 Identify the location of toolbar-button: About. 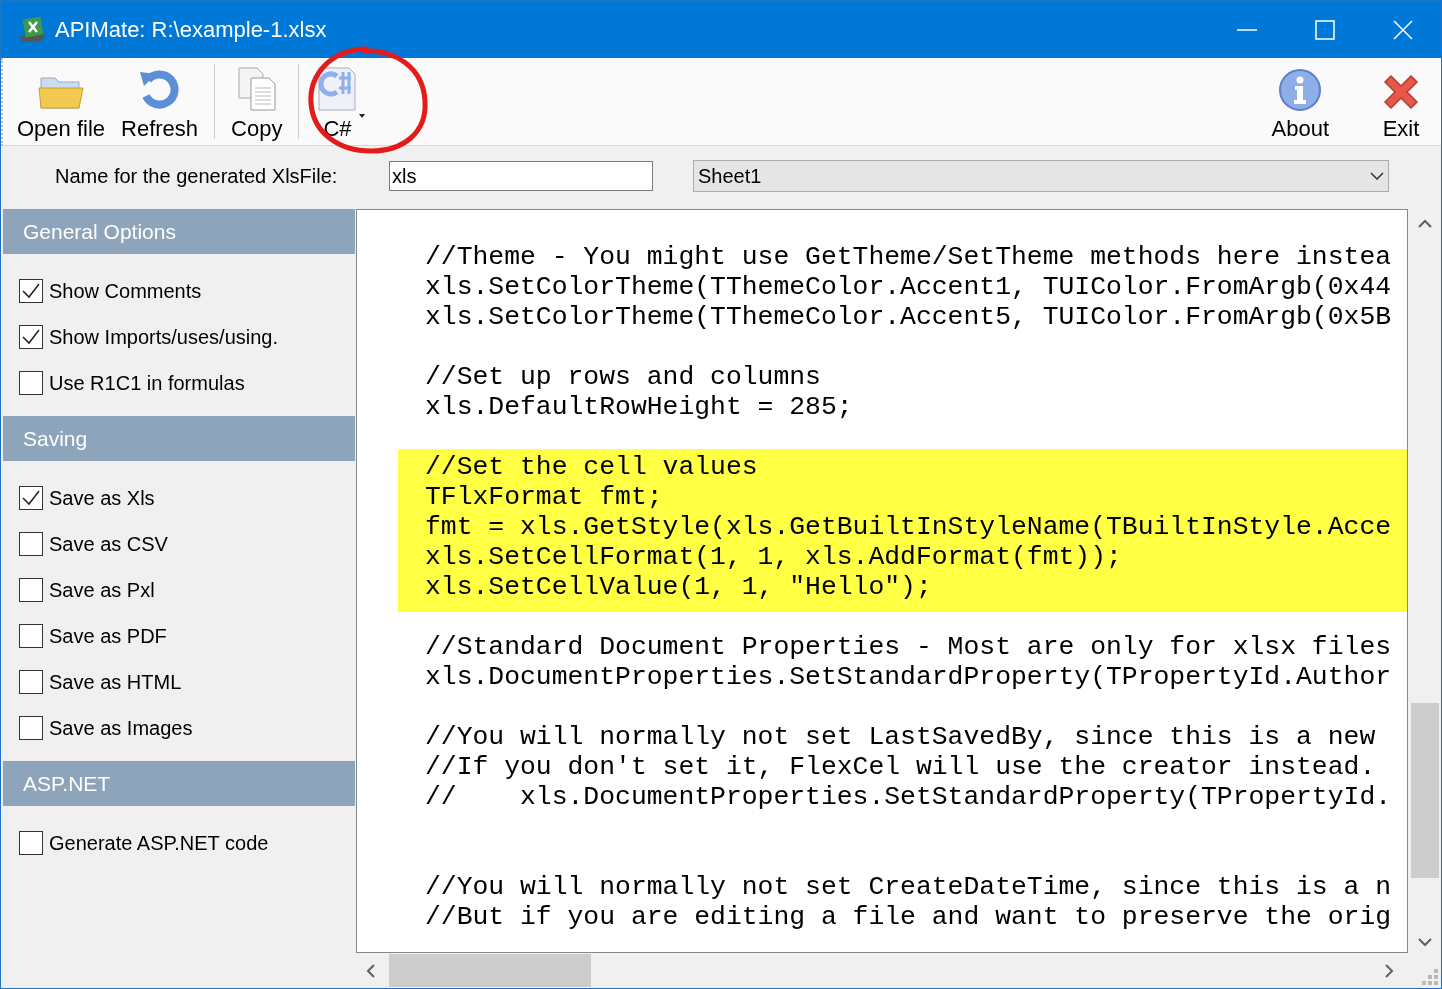
(1300, 101).